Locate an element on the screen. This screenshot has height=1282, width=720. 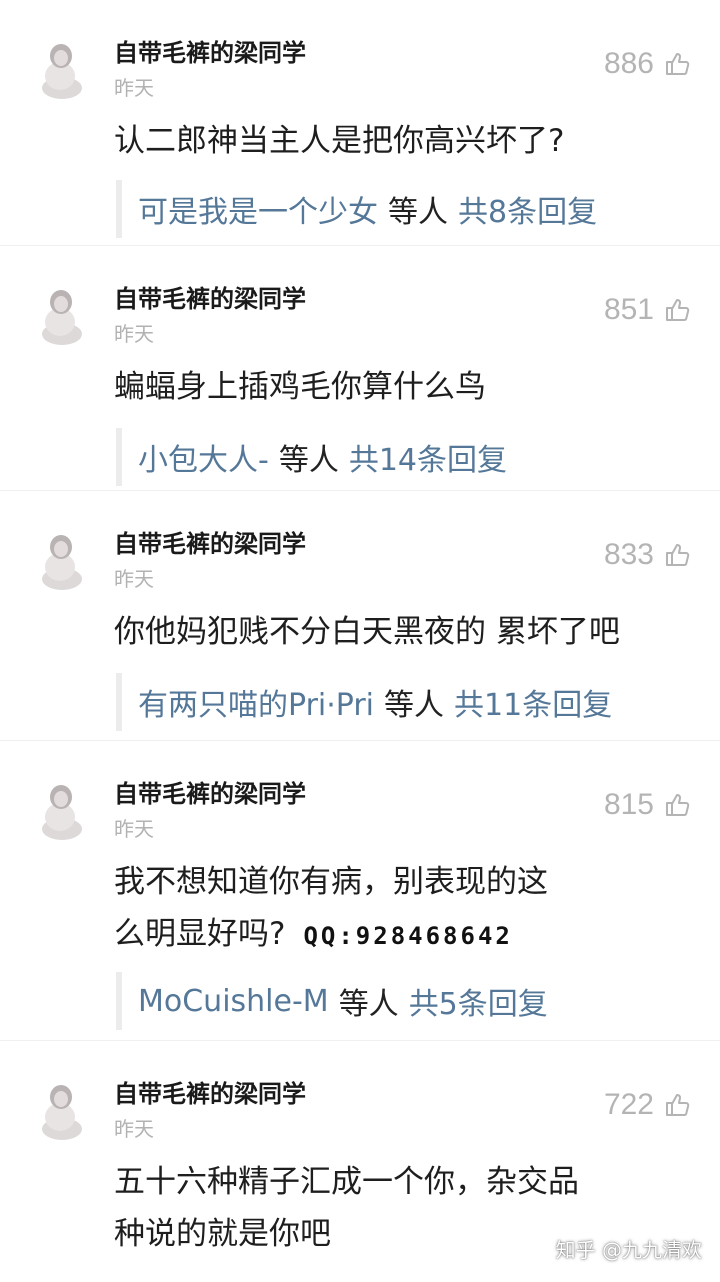
comment-text-line-2: 么明显好吗? QQ:928468642 is located at coordinates (394, 935).